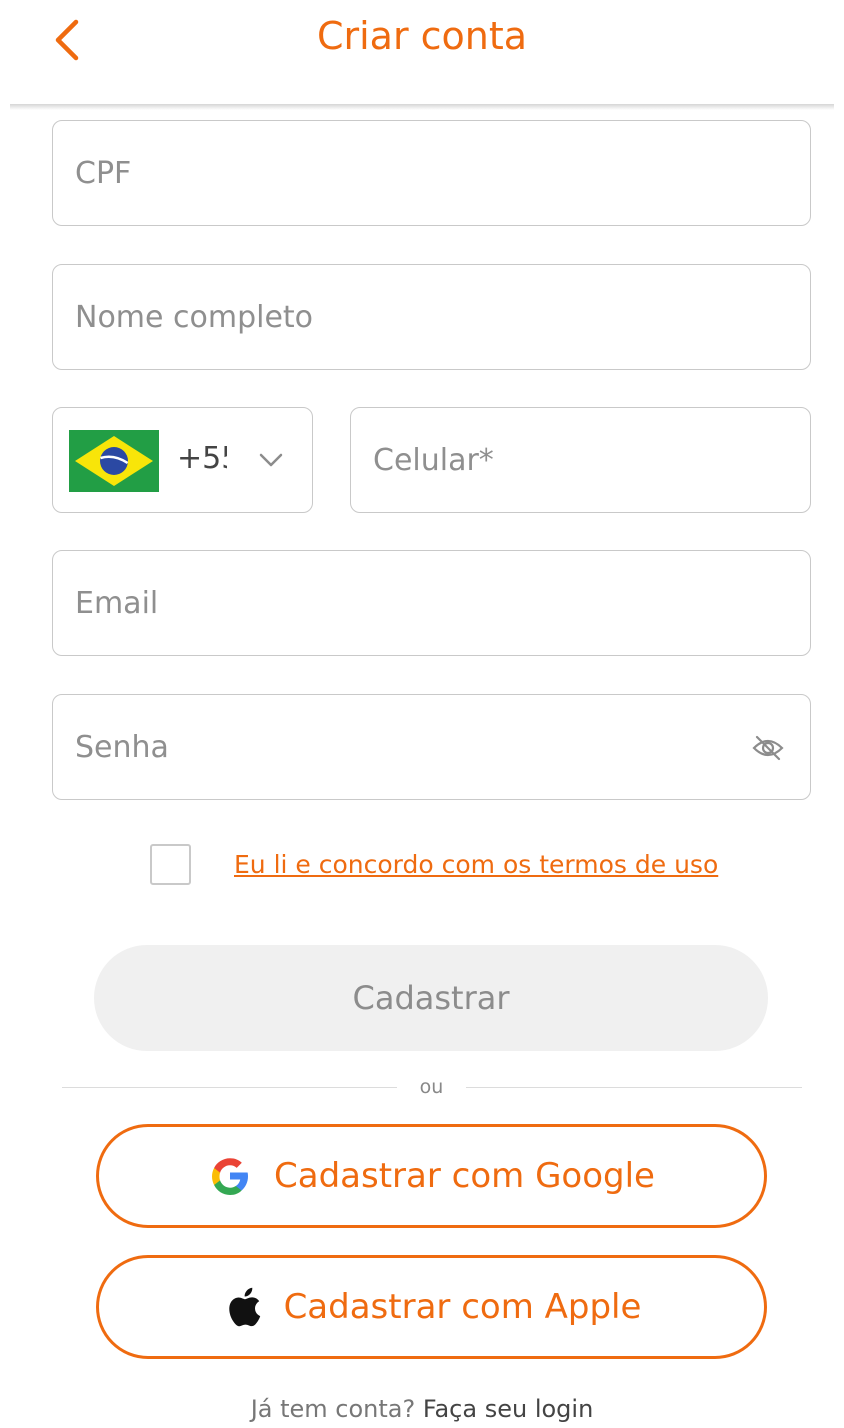  Describe the element at coordinates (229, 1087) in the screenshot. I see `divider-line-left` at that location.